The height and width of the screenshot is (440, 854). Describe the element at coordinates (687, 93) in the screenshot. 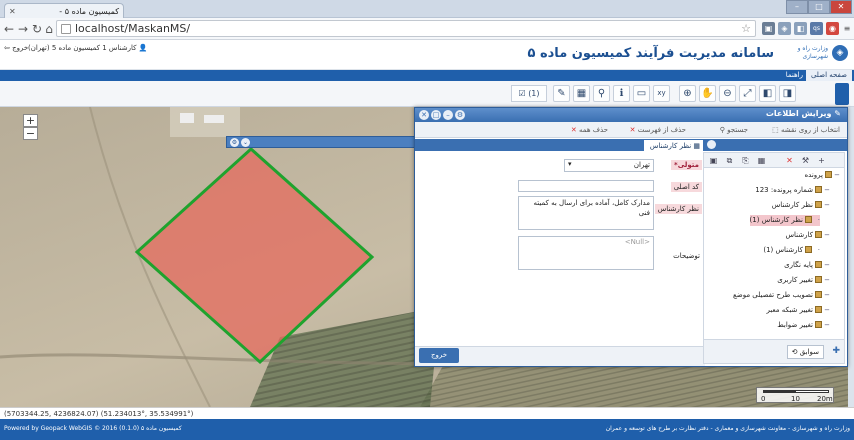

I see `zoom-in-icon: ⊕` at that location.